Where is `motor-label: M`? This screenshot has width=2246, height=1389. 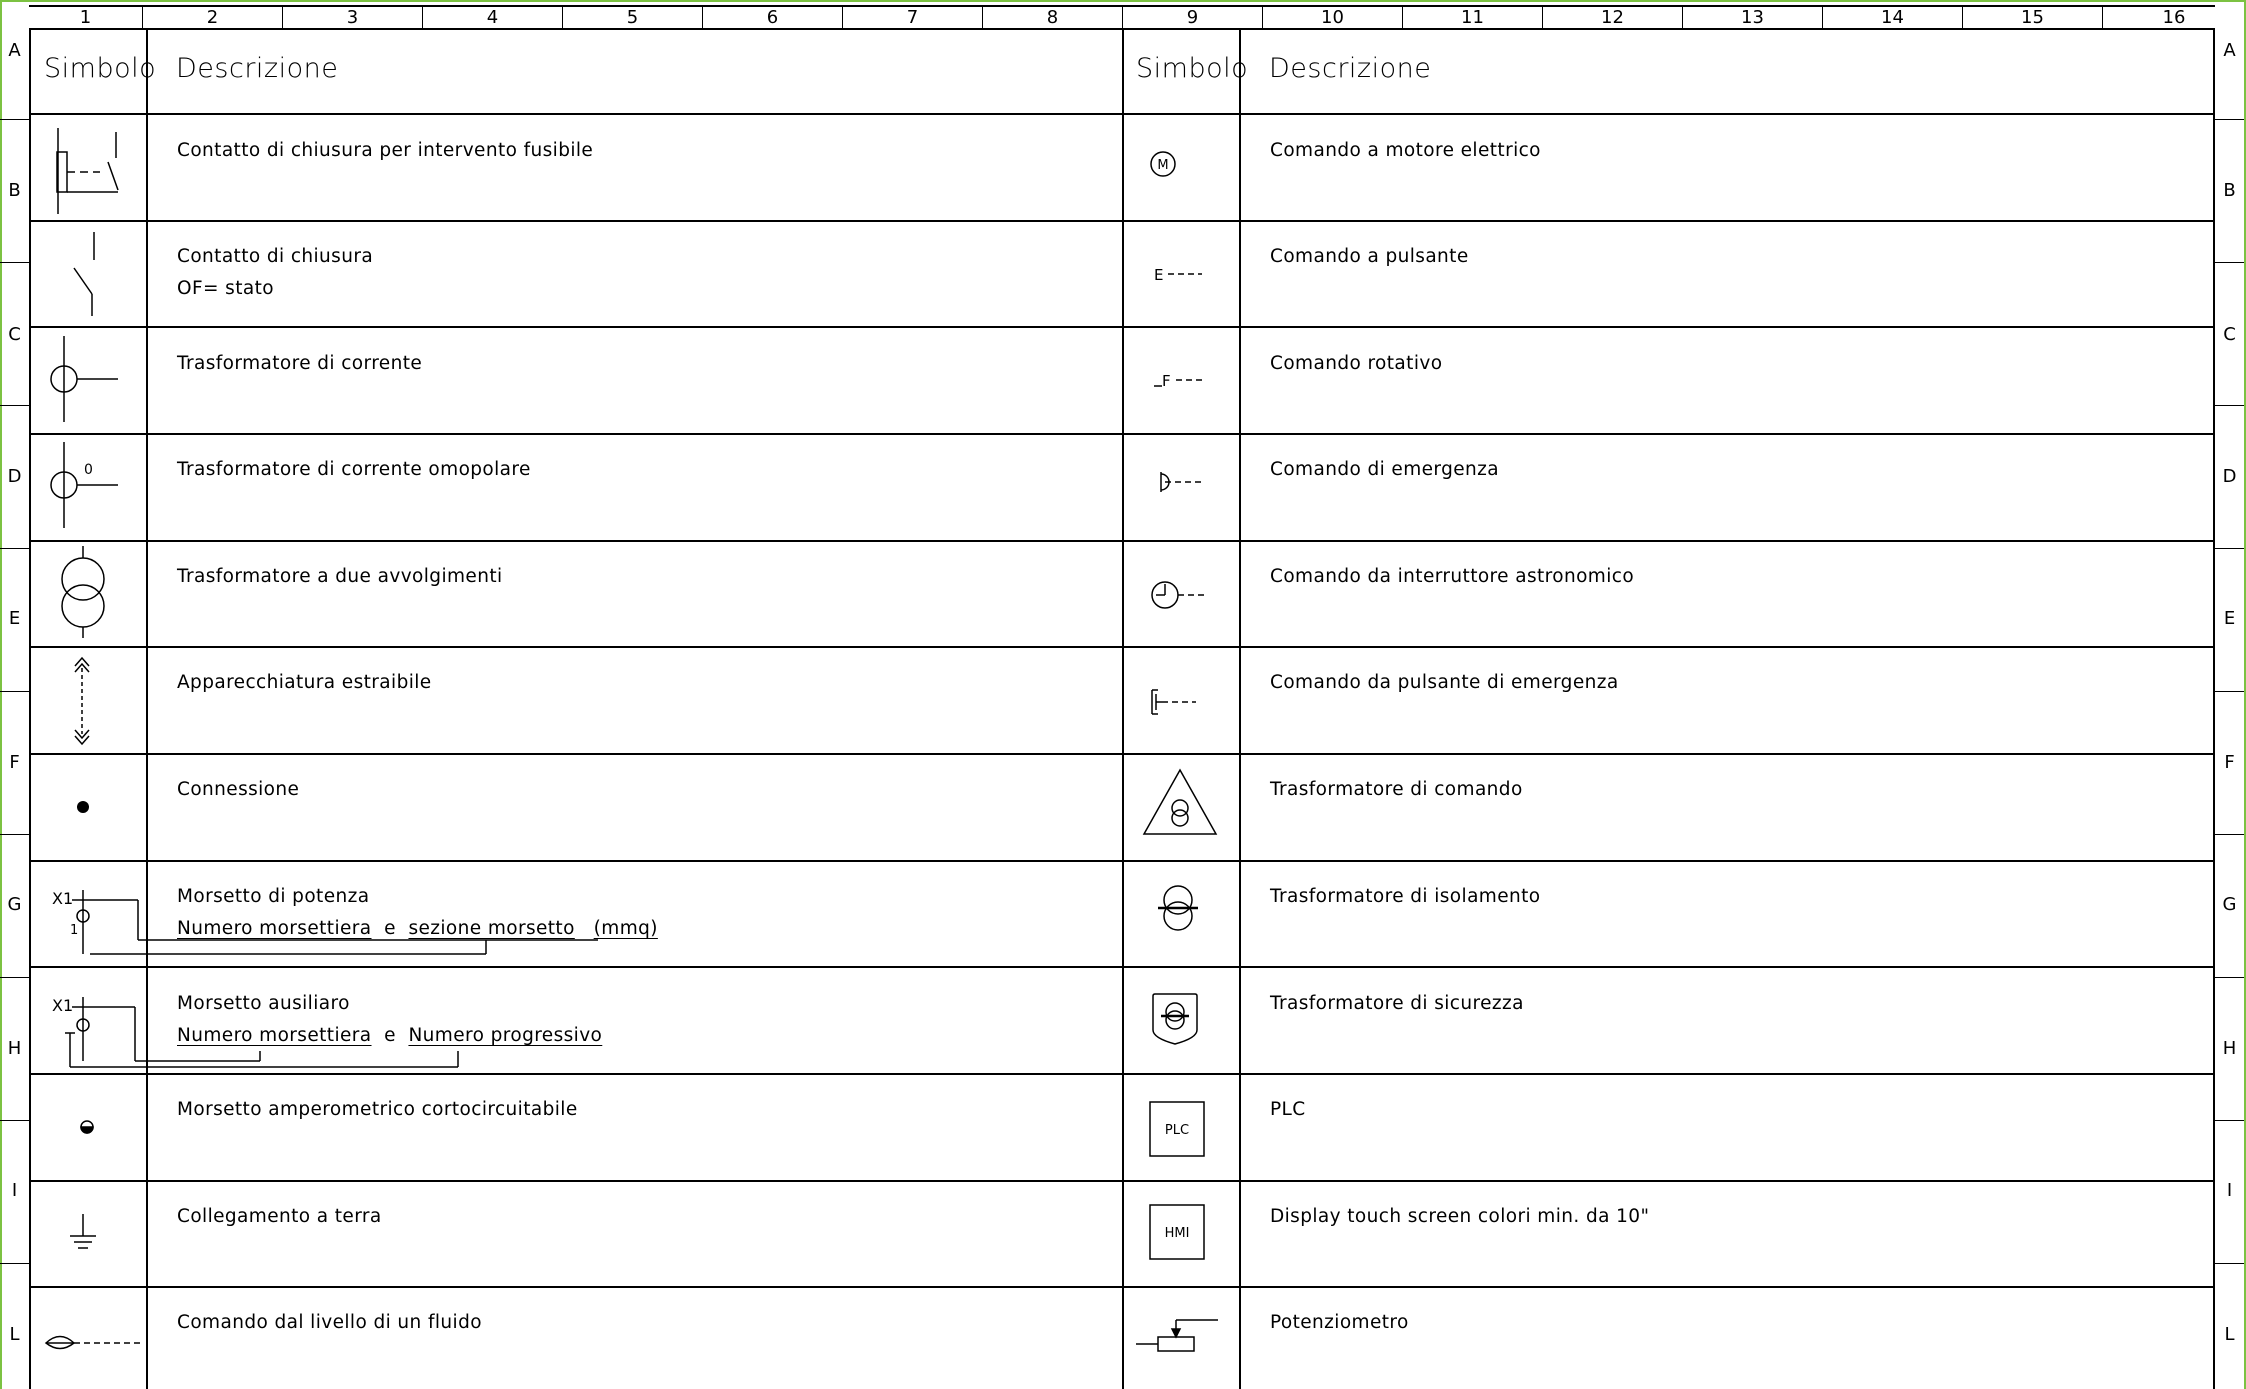 motor-label: M is located at coordinates (1162, 165).